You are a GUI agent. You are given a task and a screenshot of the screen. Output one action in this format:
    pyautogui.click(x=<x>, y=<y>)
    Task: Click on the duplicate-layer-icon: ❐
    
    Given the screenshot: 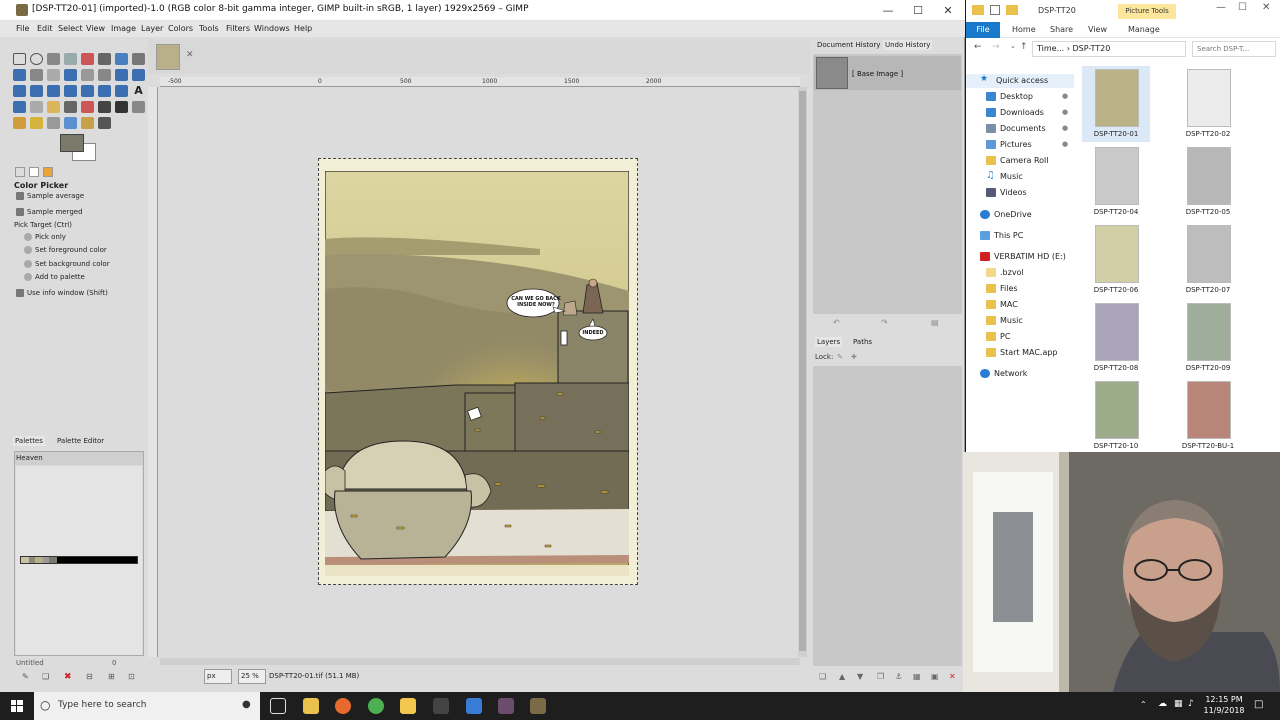 What is the action you would take?
    pyautogui.click(x=880, y=676)
    